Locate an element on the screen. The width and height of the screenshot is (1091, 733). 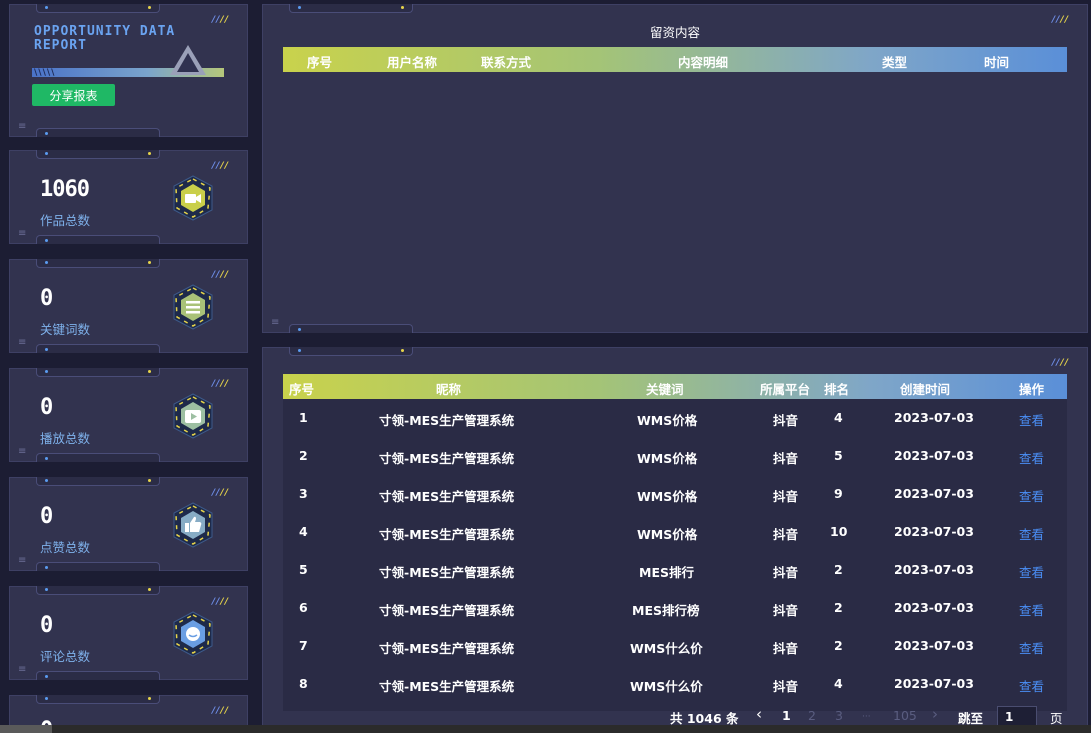
cell-index: 8 is located at coordinates (303, 683).